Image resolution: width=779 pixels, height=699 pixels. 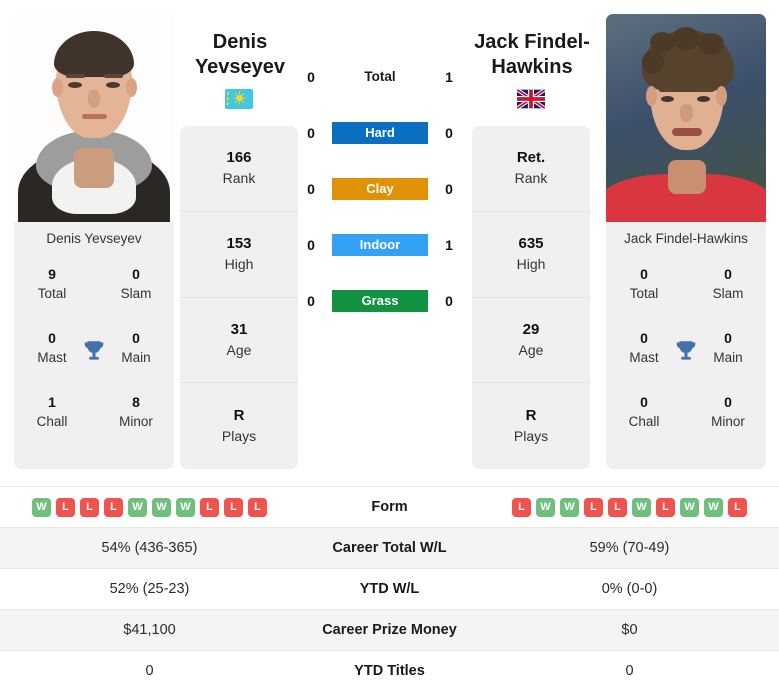 I want to click on form-left: WLLLWWWLLL, so click(x=149, y=507).